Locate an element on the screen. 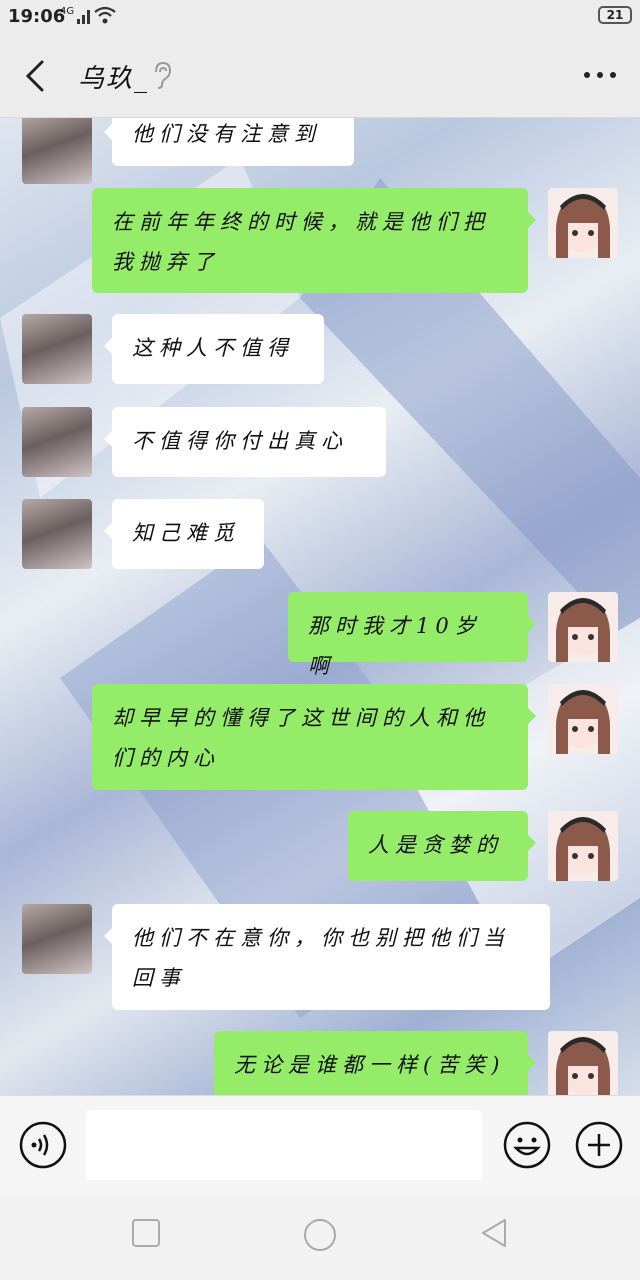 The width and height of the screenshot is (640, 1280). message-bubble-outgoing: 却早早的懂得了这世间的人和他们的内心 is located at coordinates (314, 737).